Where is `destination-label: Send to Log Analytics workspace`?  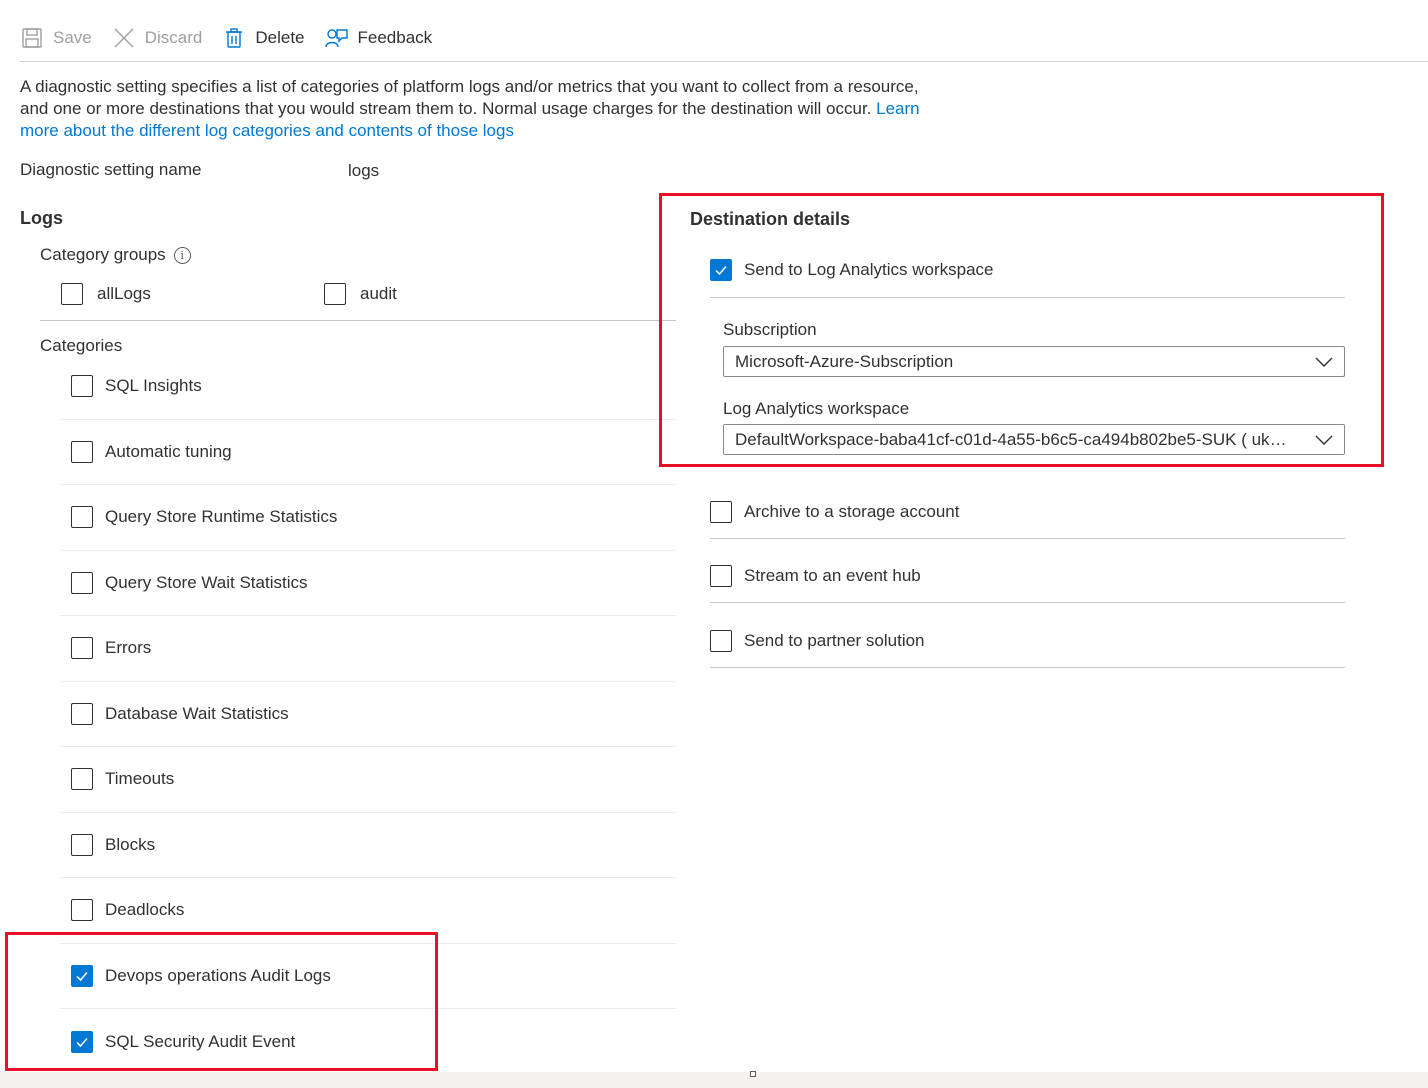 destination-label: Send to Log Analytics workspace is located at coordinates (869, 269).